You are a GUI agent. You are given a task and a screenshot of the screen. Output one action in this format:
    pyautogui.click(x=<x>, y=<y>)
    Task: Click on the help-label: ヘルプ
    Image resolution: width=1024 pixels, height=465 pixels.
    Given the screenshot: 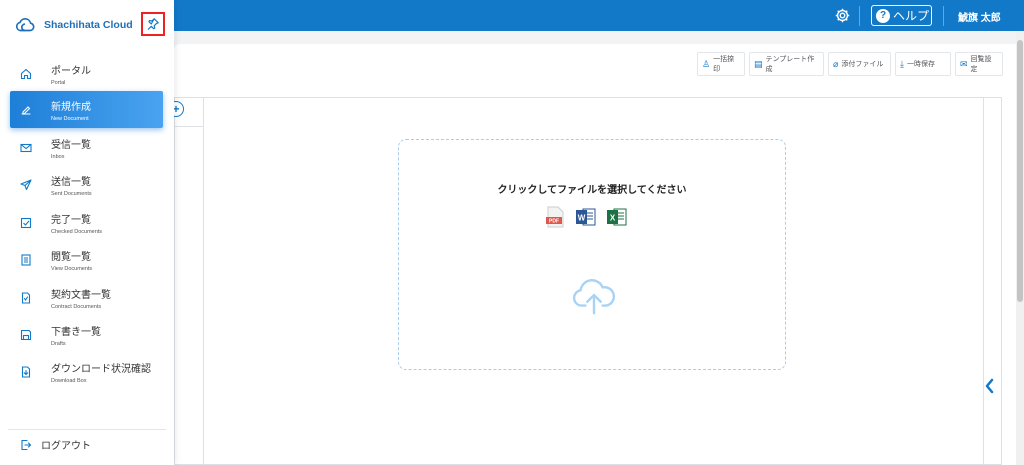 What is the action you would take?
    pyautogui.click(x=911, y=16)
    